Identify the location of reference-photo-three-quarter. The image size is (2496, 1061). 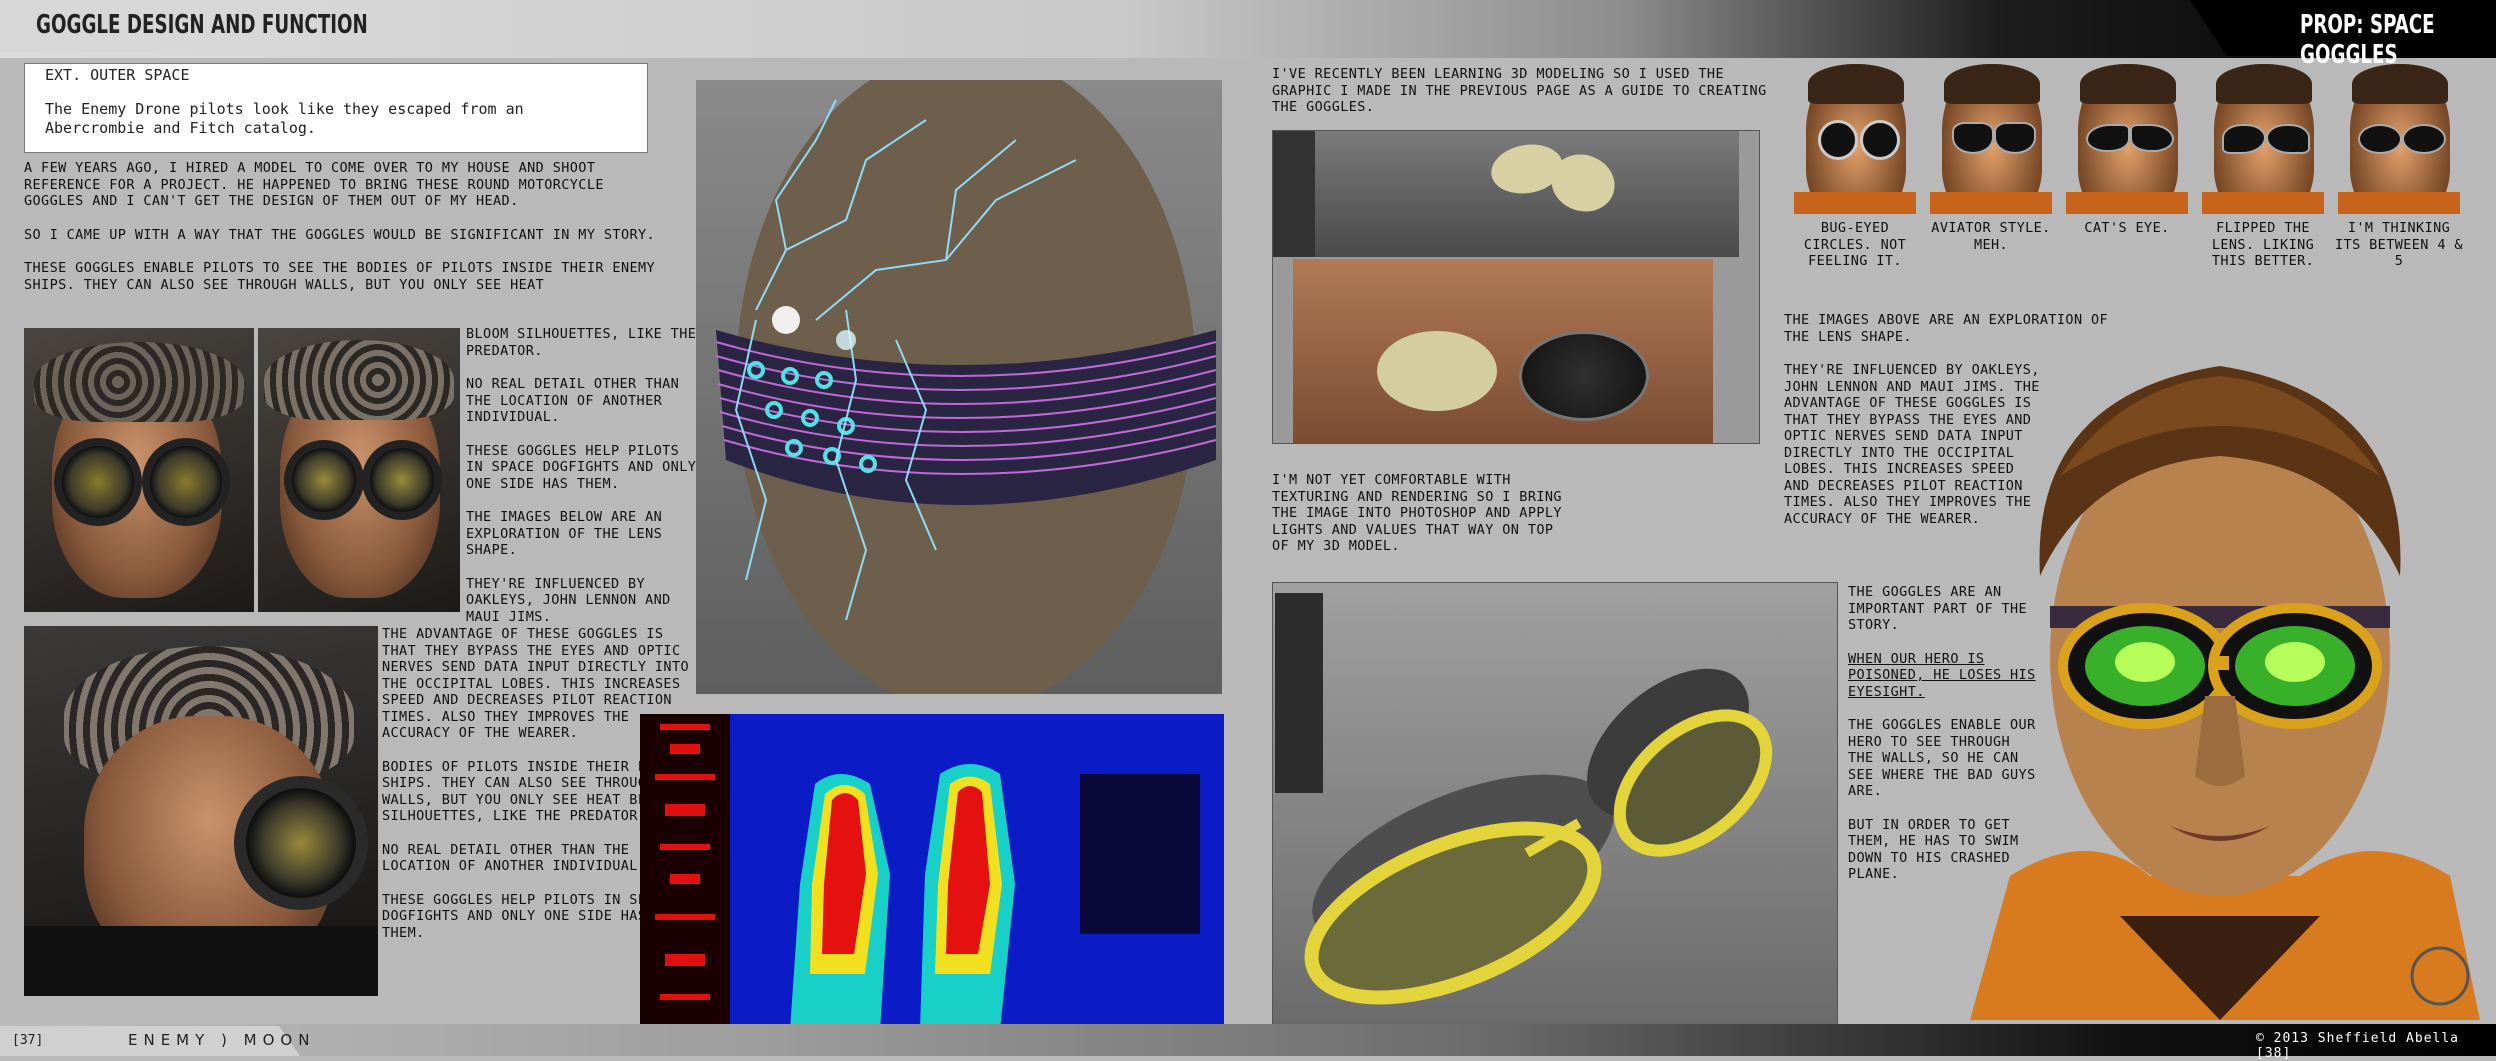
(359, 470).